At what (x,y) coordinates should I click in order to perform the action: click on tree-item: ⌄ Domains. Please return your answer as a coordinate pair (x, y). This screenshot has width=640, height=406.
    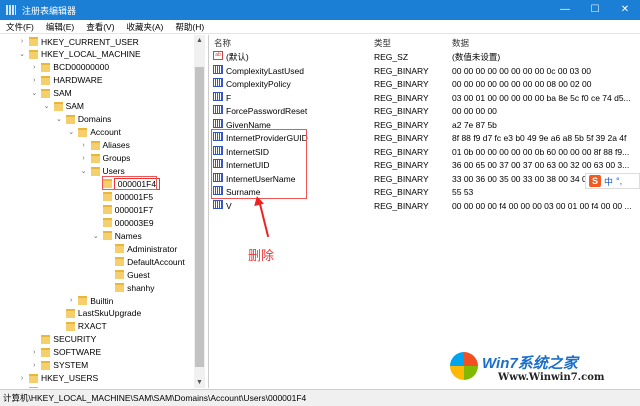
    Looking at the image, I should click on (83, 119).